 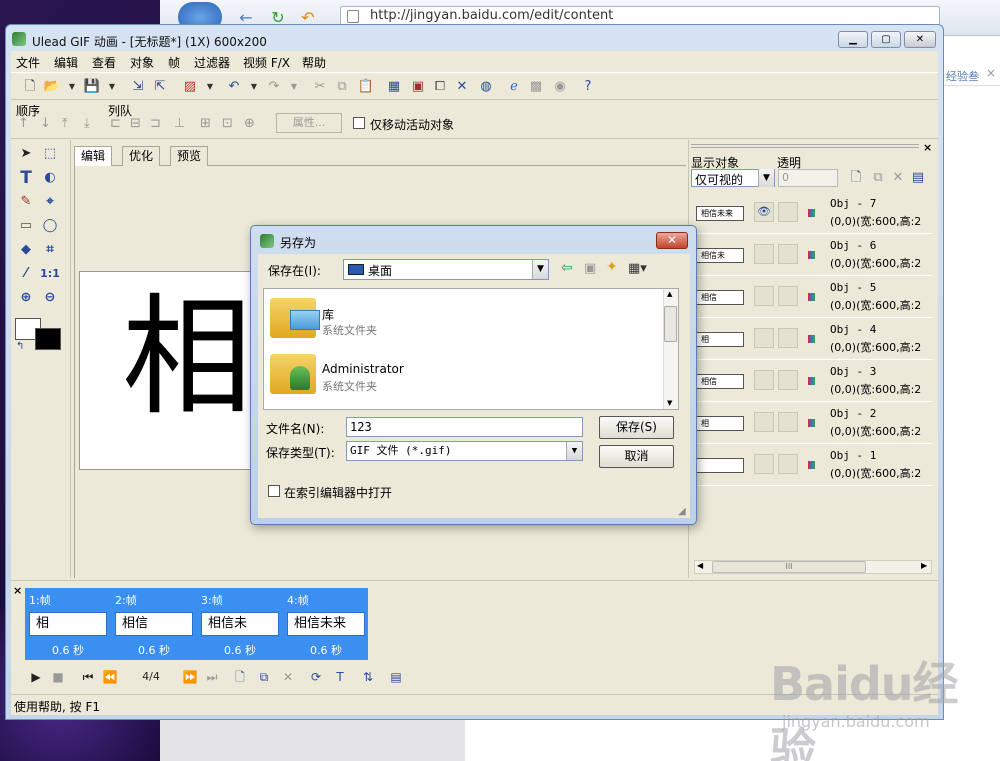 I want to click on menu-object: 对象, so click(x=142, y=62).